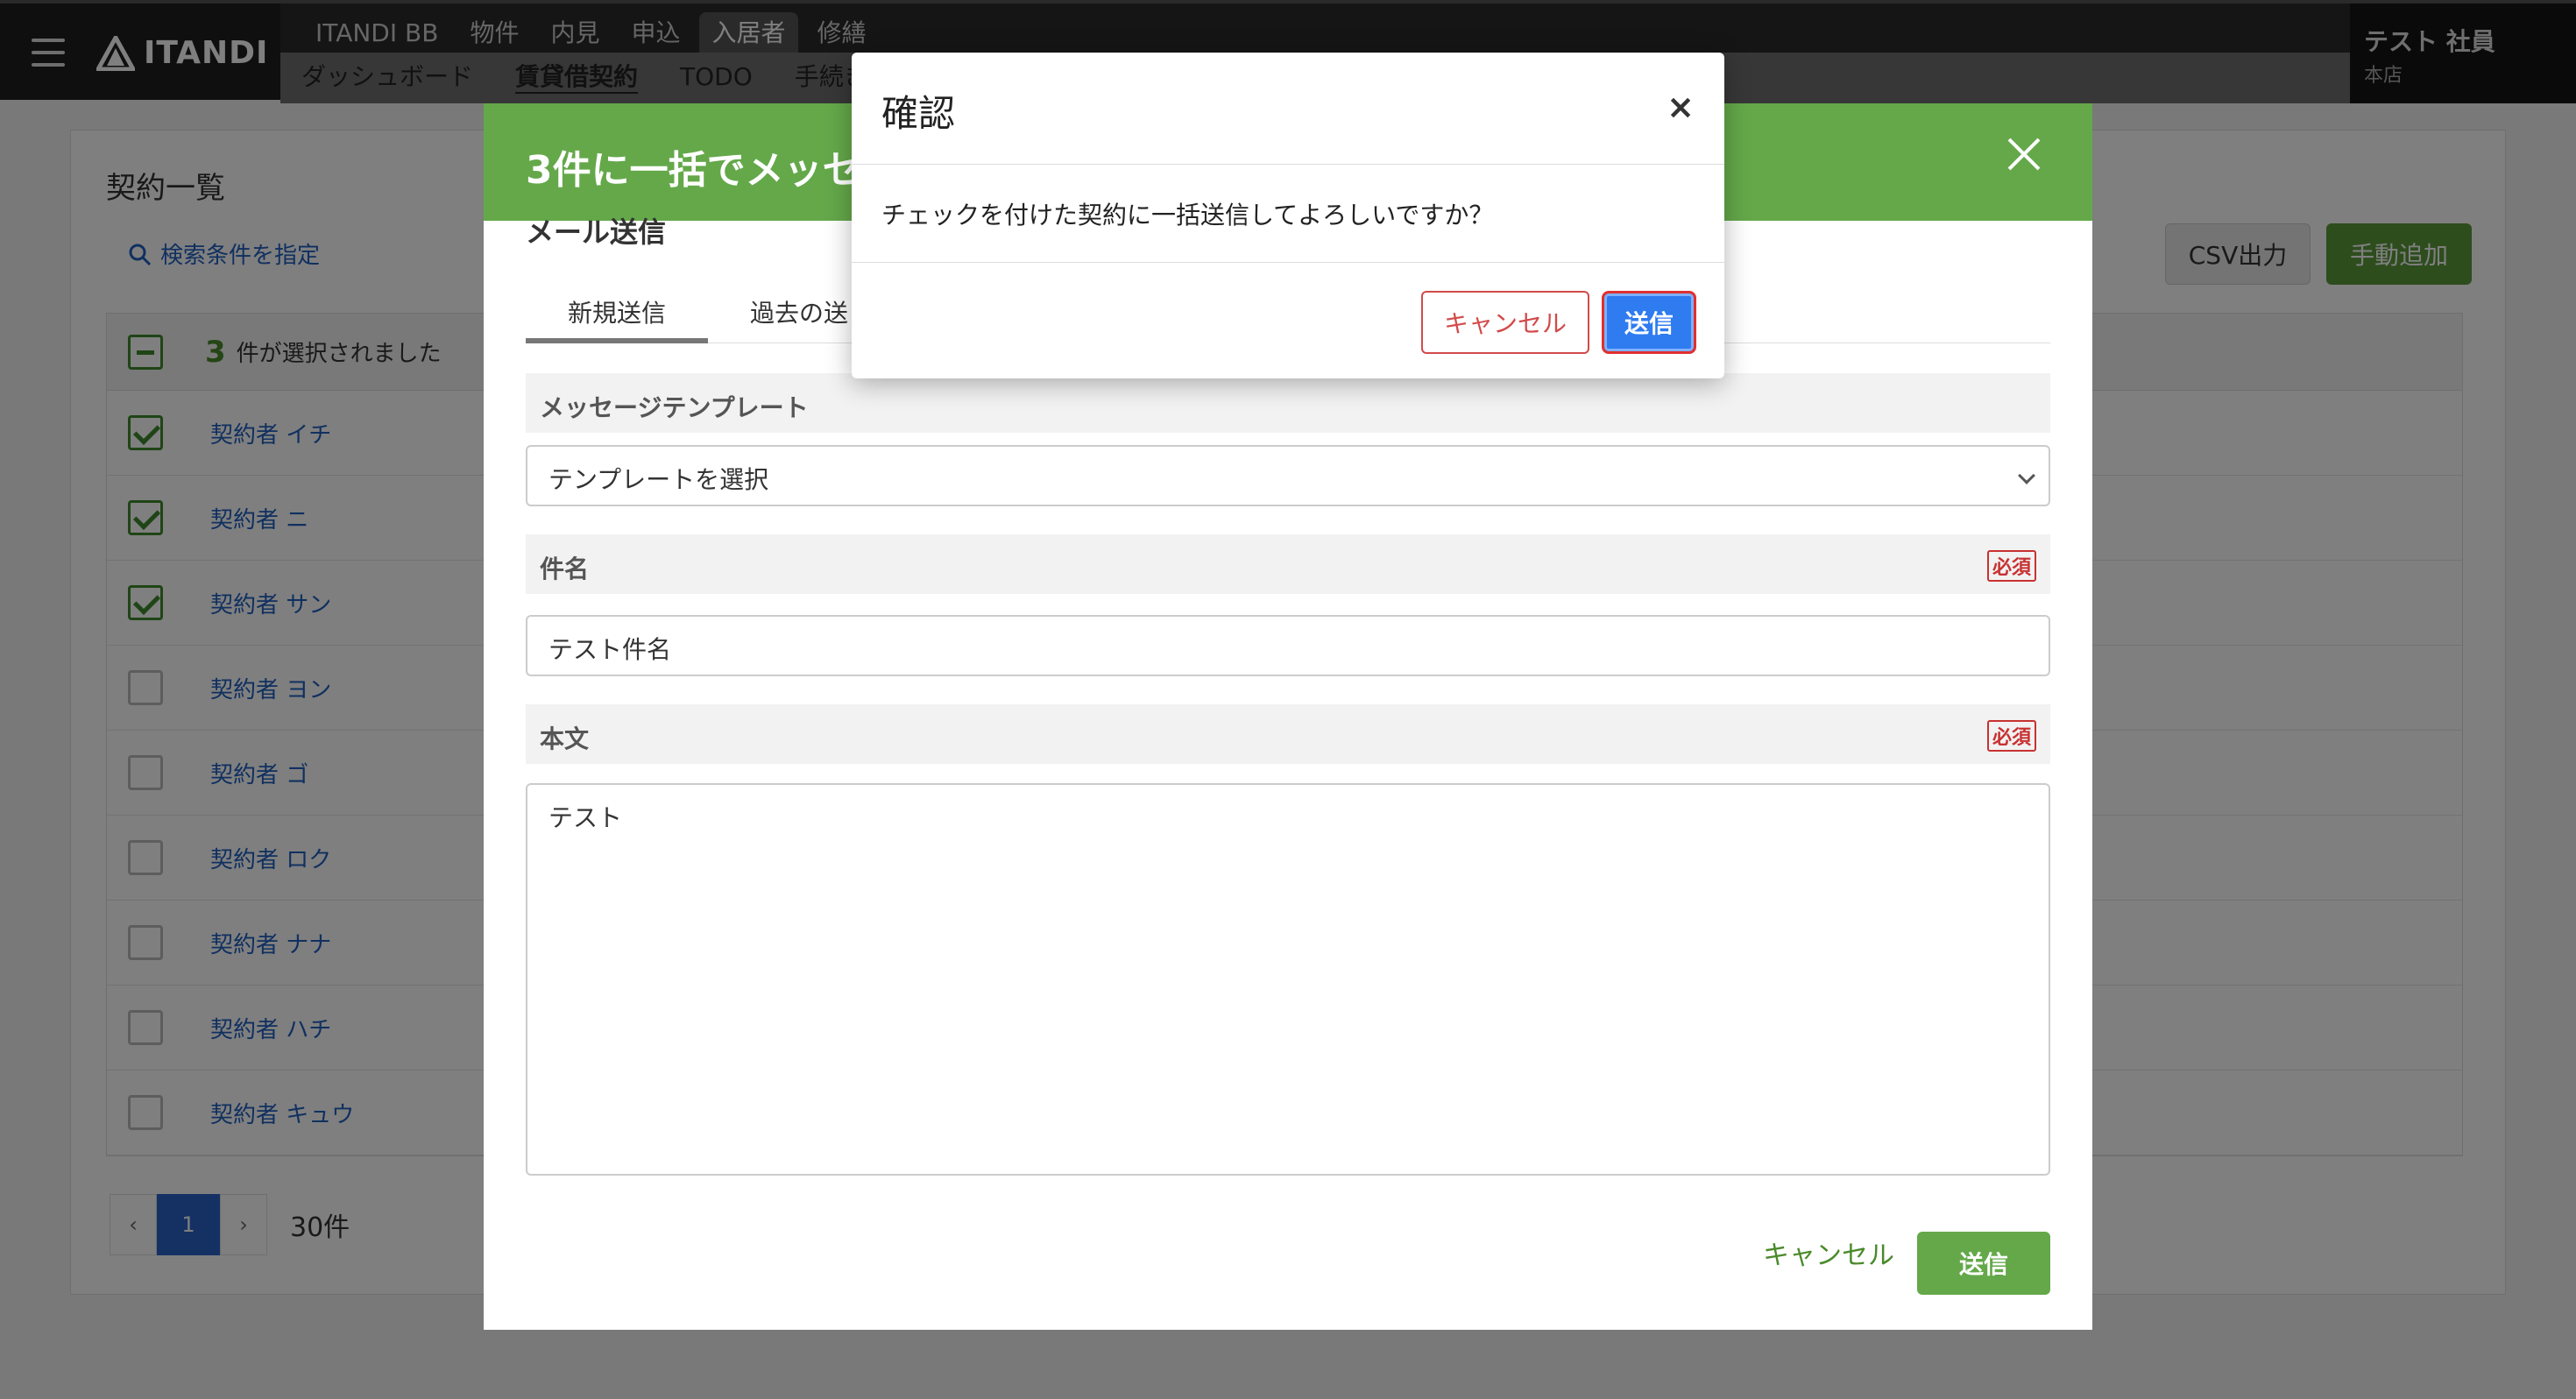  What do you see at coordinates (1288, 109) in the screenshot?
I see `confirm-header: 確認 ×` at bounding box center [1288, 109].